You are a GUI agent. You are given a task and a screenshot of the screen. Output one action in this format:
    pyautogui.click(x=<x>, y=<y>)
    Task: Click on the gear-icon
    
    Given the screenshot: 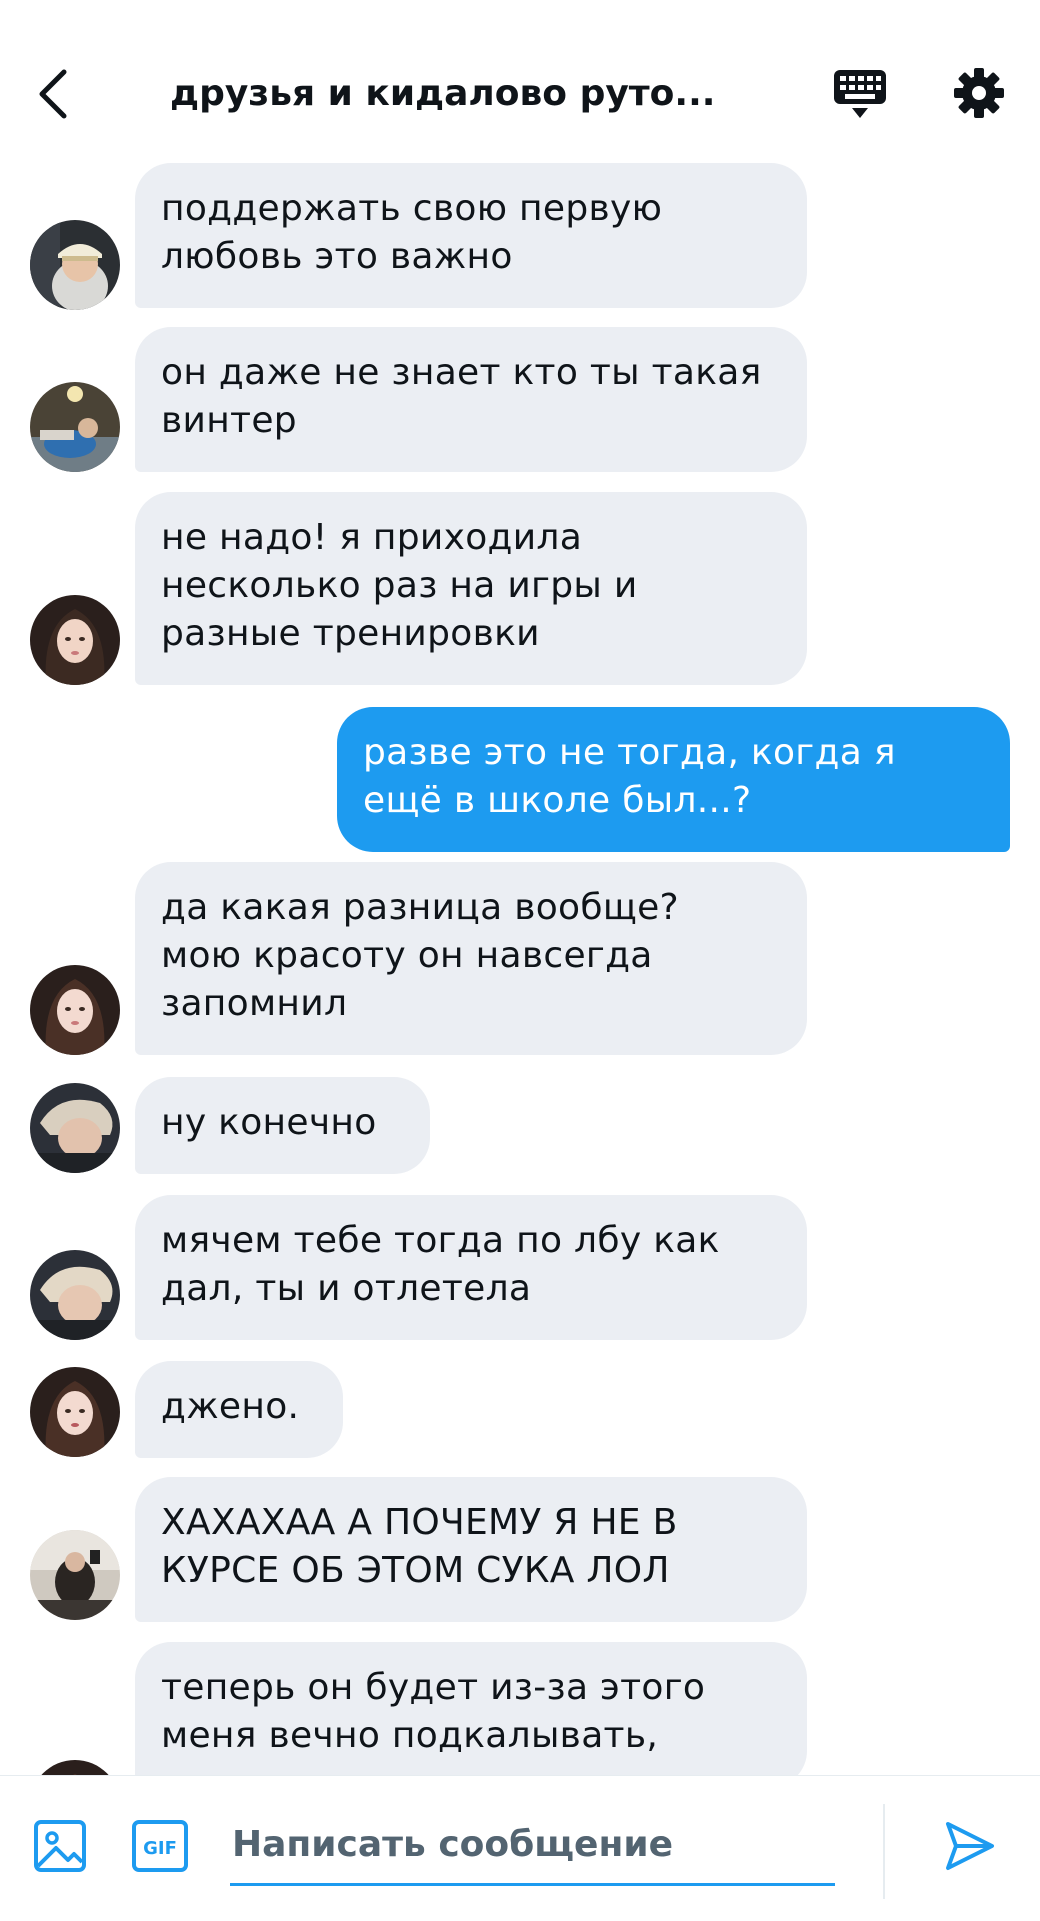 What is the action you would take?
    pyautogui.click(x=979, y=93)
    